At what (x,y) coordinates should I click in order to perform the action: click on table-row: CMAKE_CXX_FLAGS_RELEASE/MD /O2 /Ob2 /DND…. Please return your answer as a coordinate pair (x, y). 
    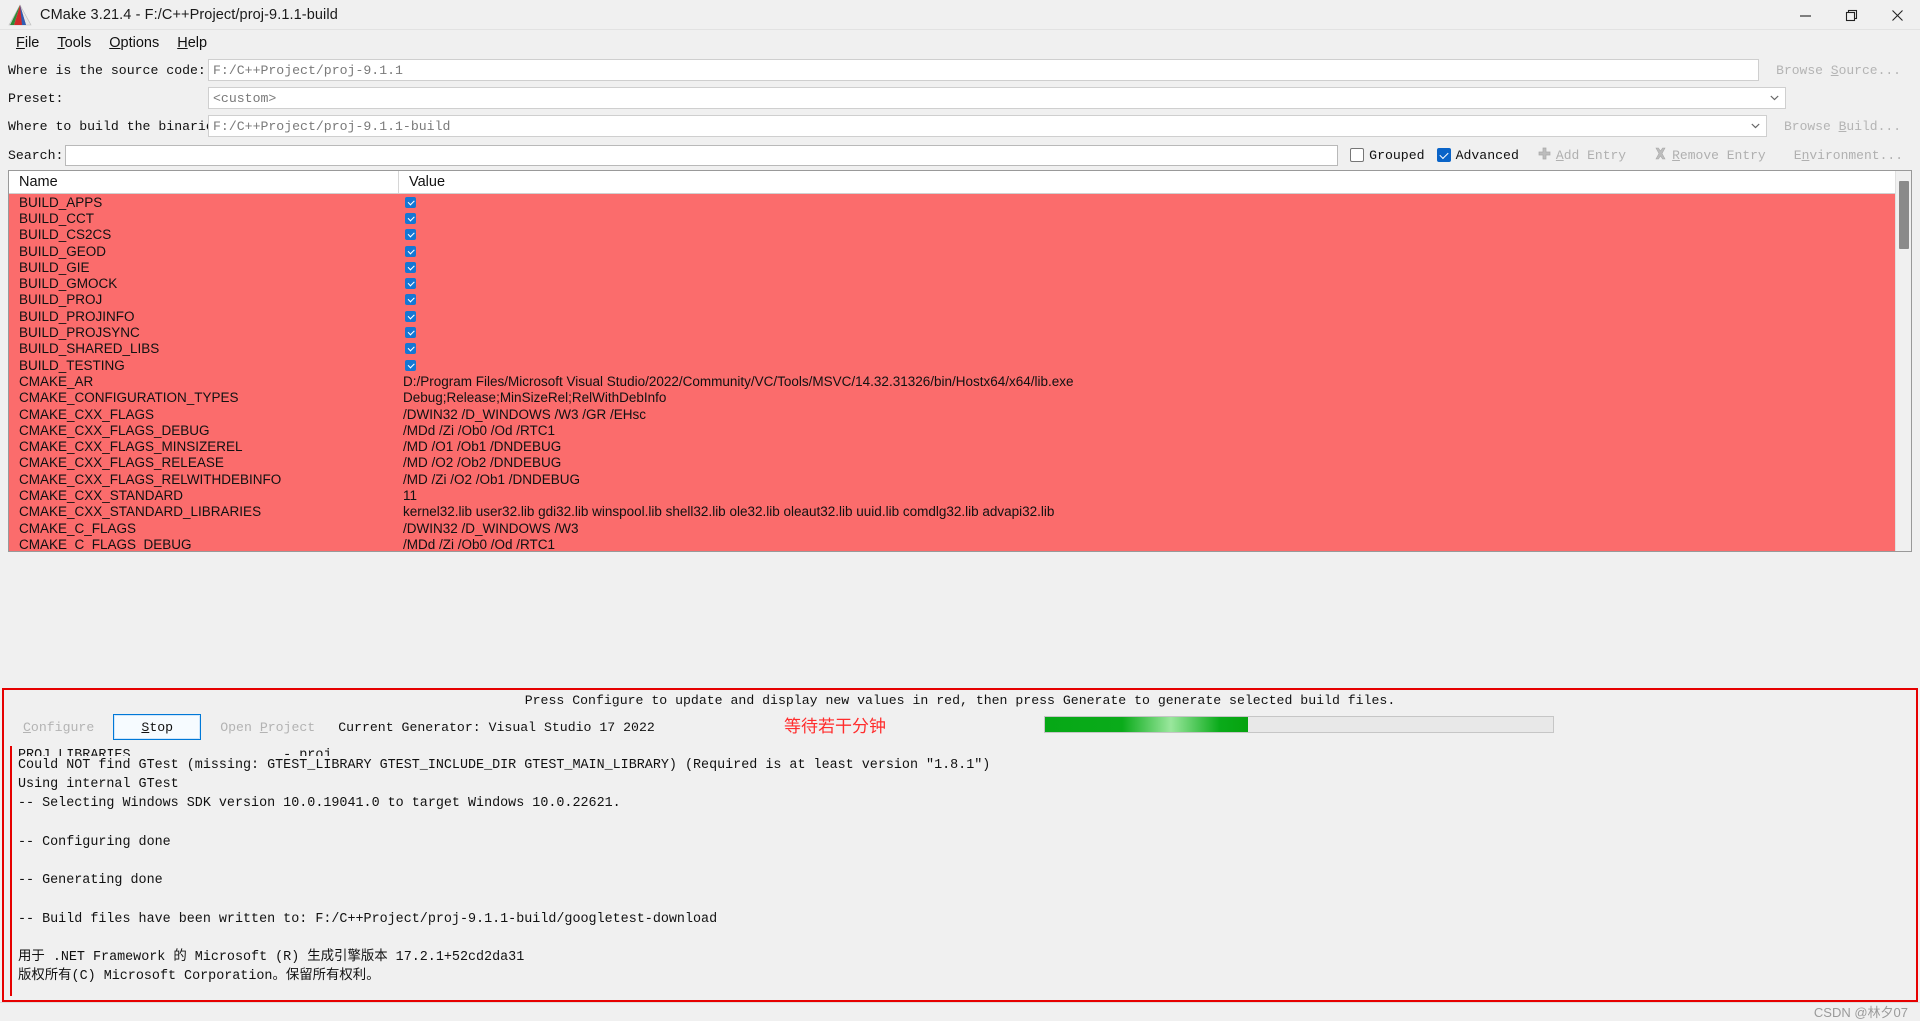
    Looking at the image, I should click on (952, 463).